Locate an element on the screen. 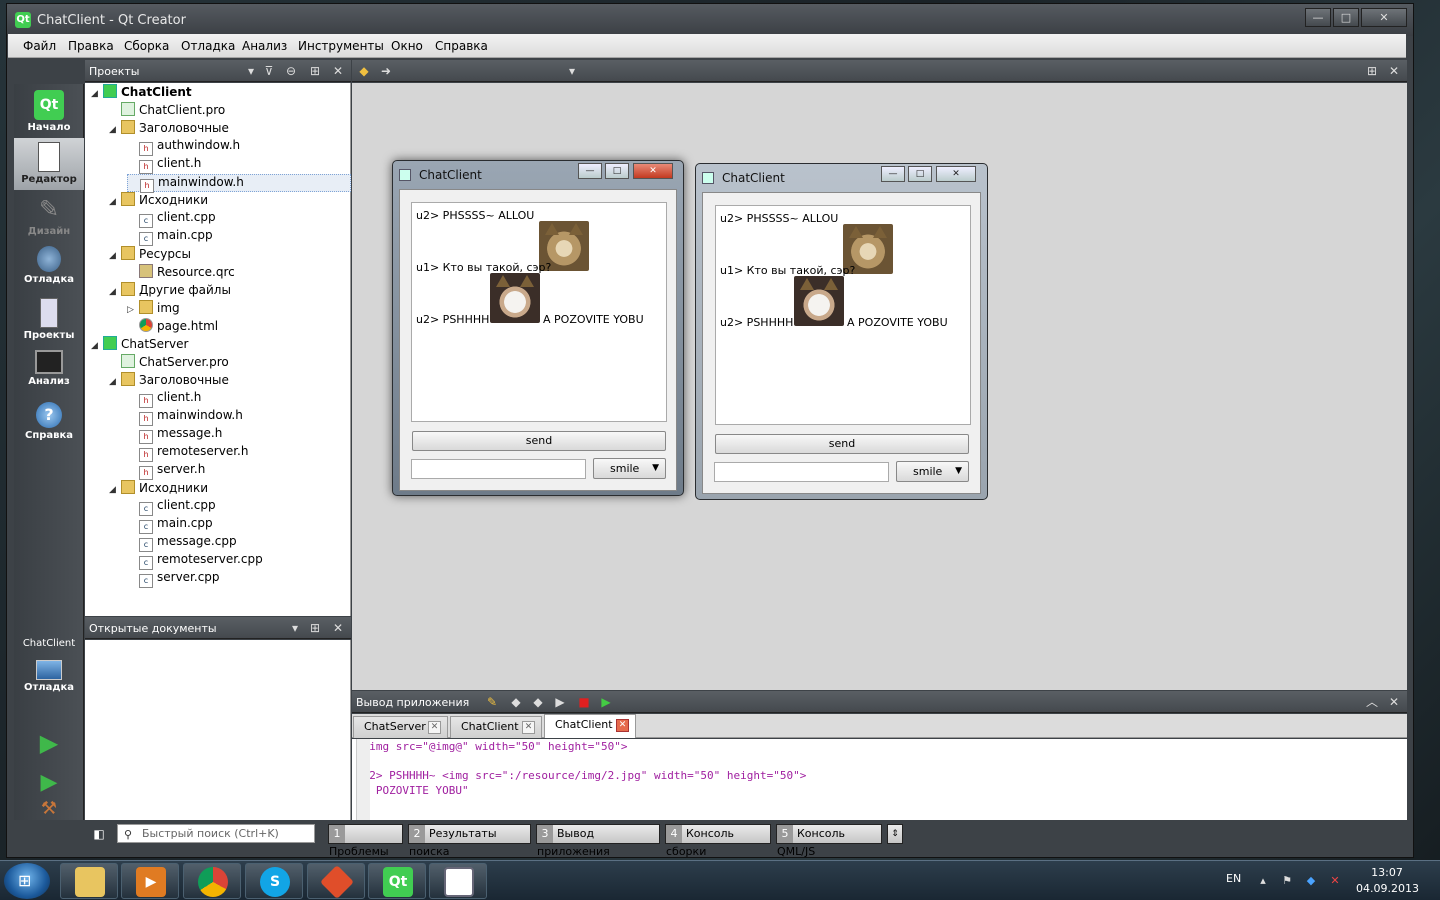  tab-chatclient-2: ChatClient ✕ is located at coordinates (590, 726).